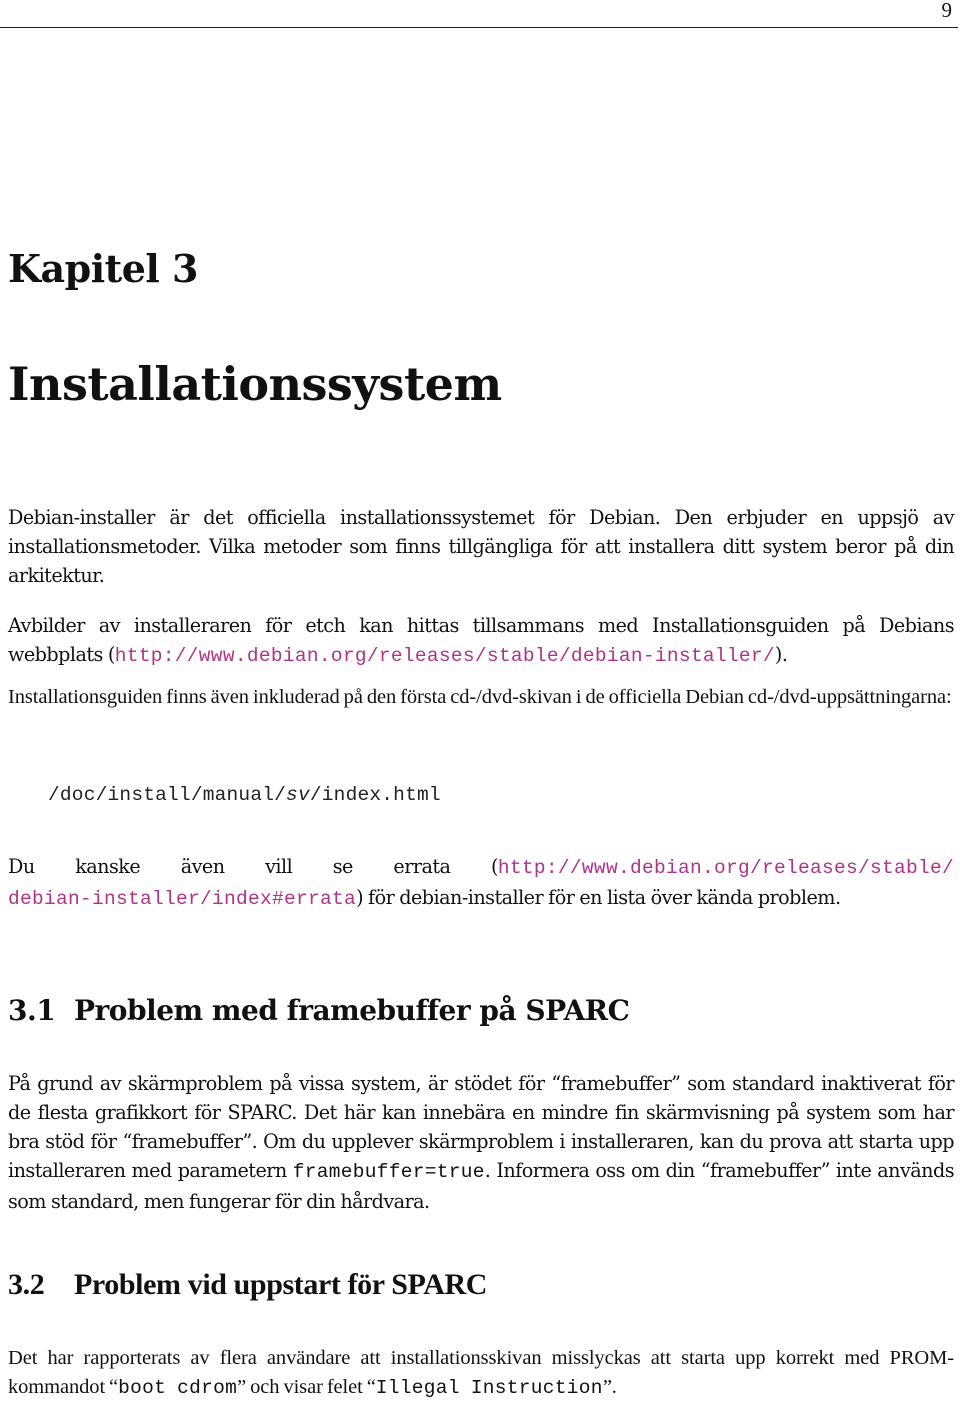  What do you see at coordinates (182, 899) in the screenshot?
I see `errata-link-part-2: debian-installer/index#errata` at bounding box center [182, 899].